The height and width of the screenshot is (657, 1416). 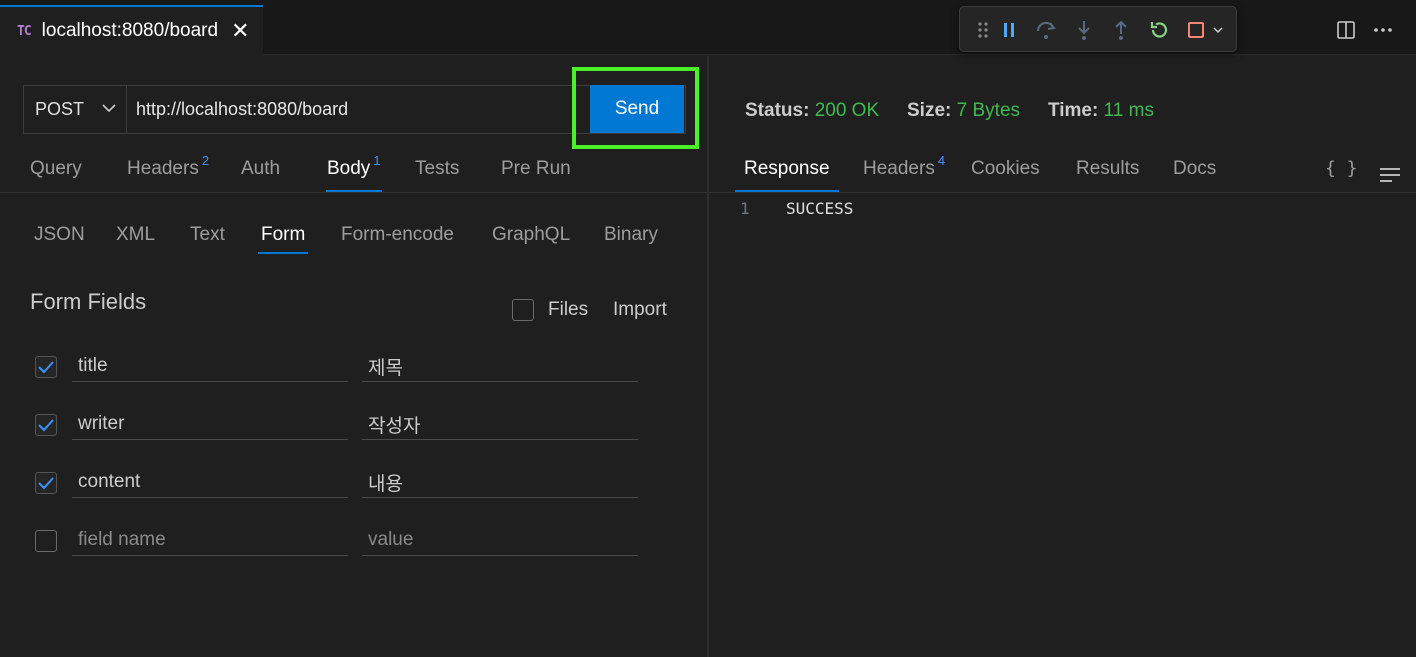 I want to click on body-tab-form: Form, so click(x=283, y=239).